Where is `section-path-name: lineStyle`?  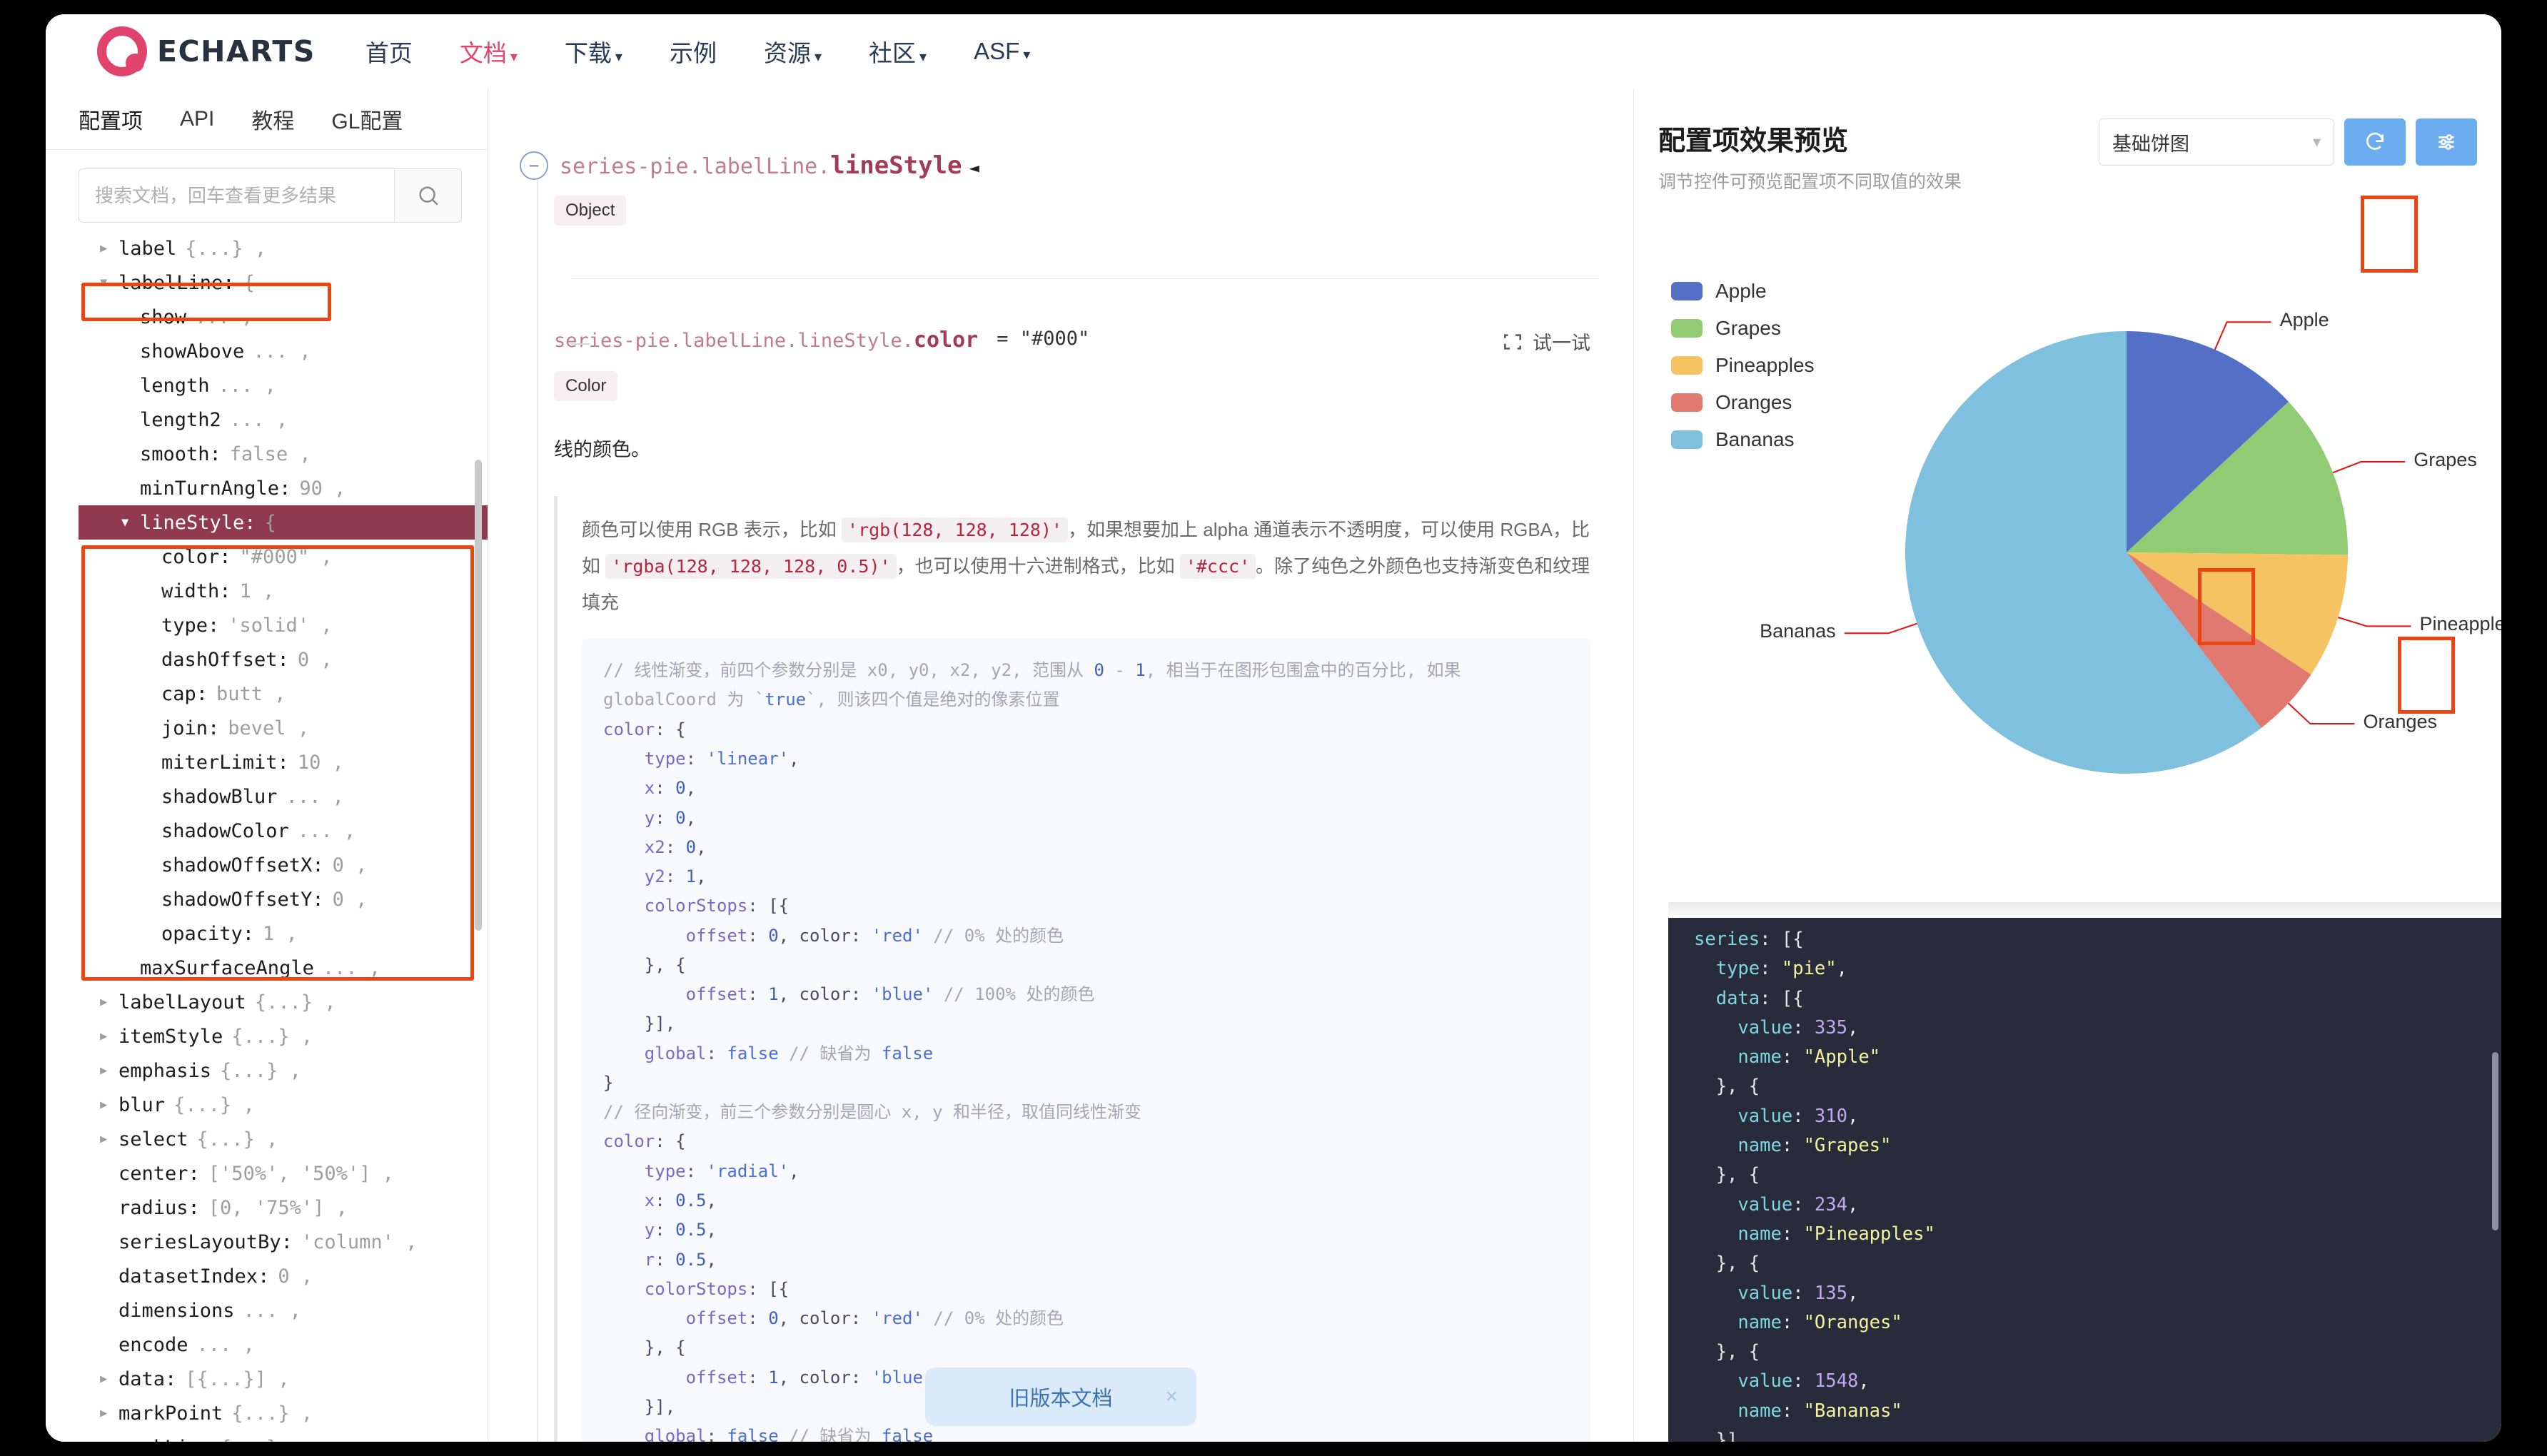
section-path-name: lineStyle is located at coordinates (896, 165).